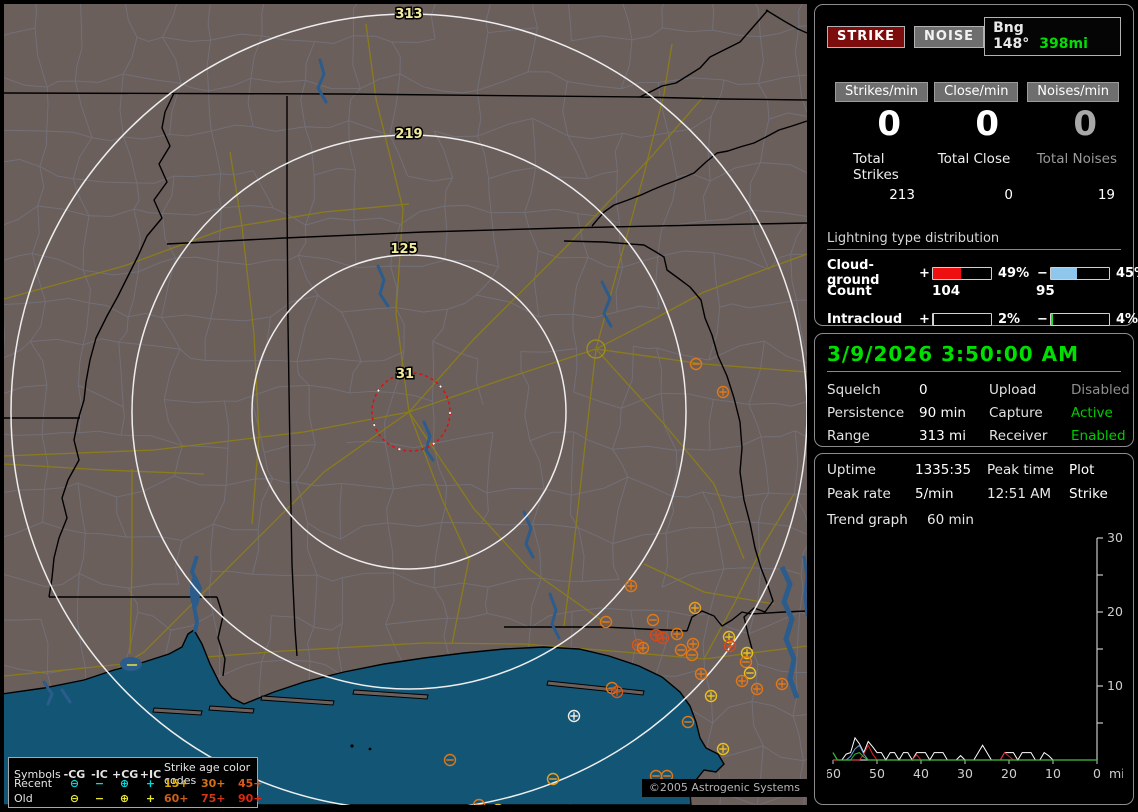  Describe the element at coordinates (1020, 470) in the screenshot. I see `uptime-label: Peak time` at that location.